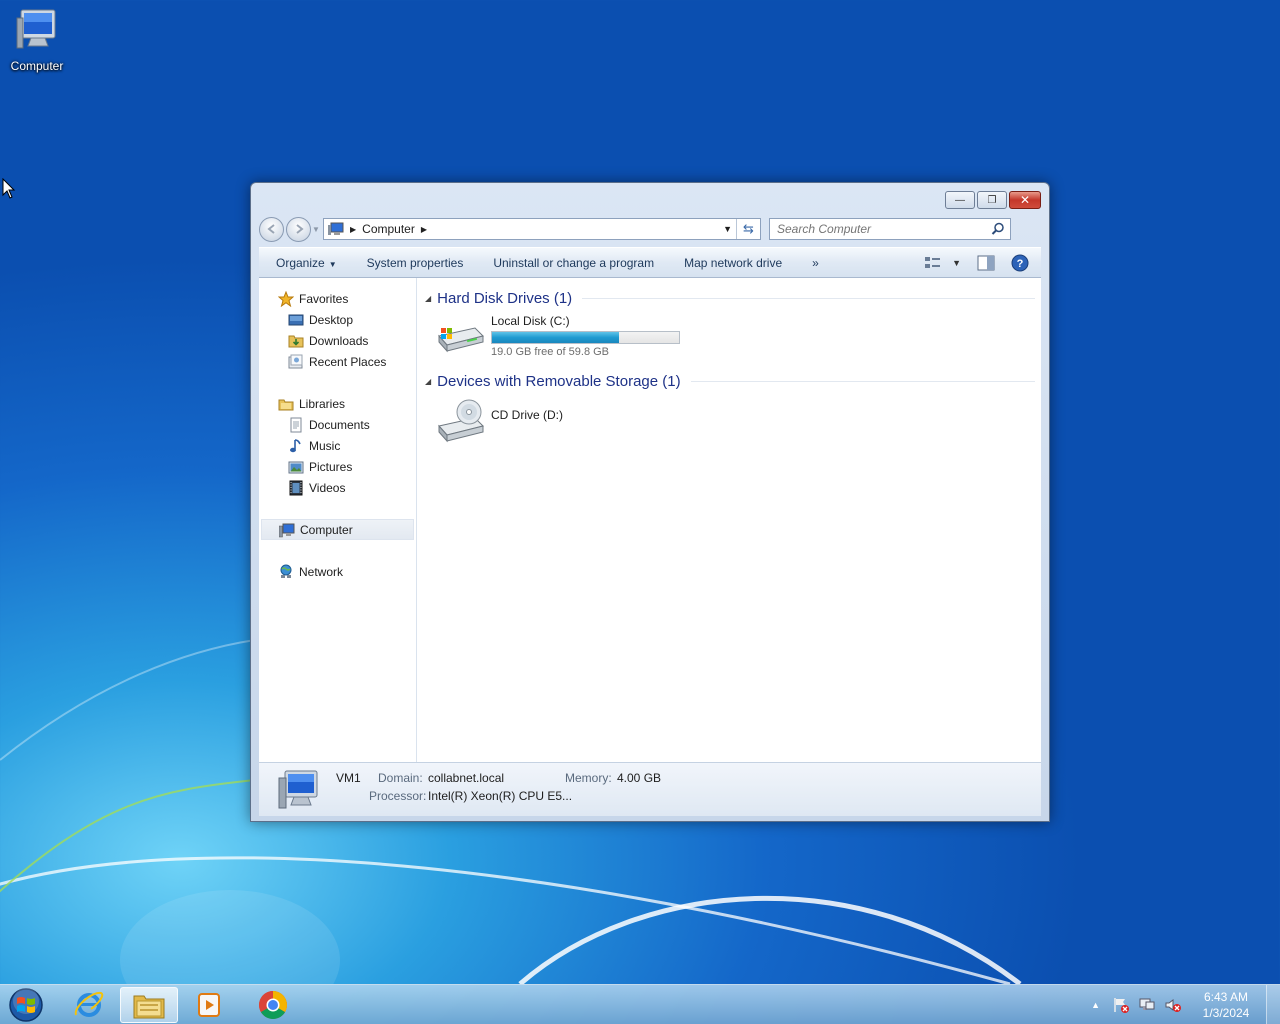  Describe the element at coordinates (530, 321) in the screenshot. I see `drive-name: Local Disk (C:)` at that location.